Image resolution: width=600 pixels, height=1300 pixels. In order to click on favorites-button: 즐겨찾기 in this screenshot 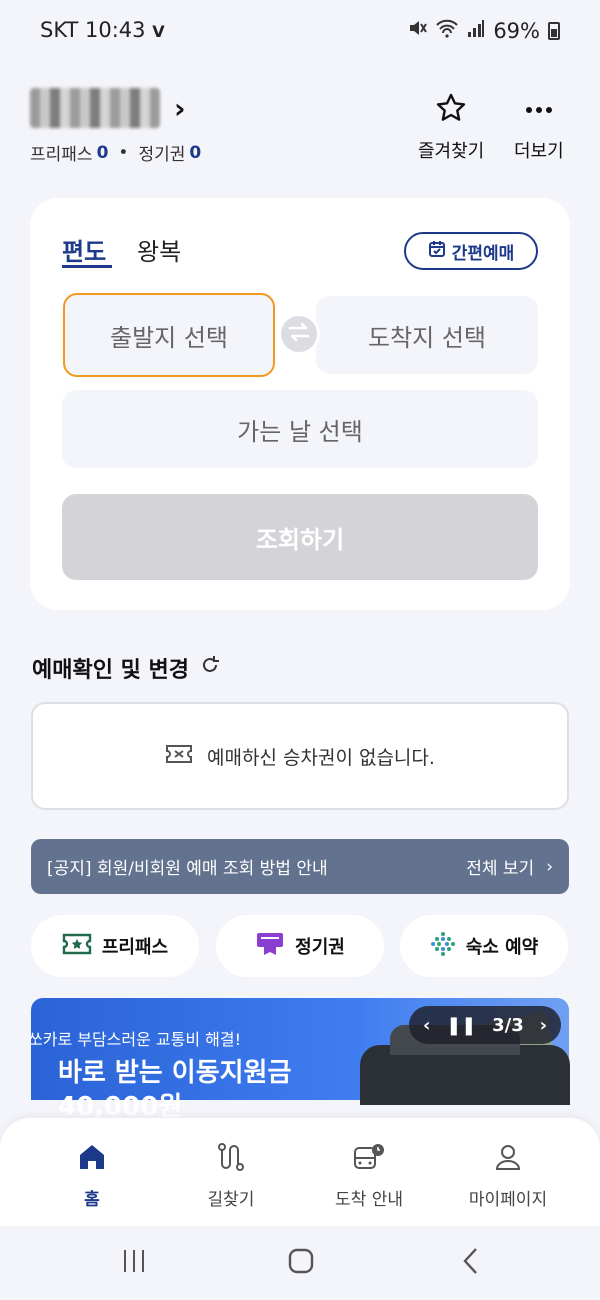, I will do `click(451, 127)`.